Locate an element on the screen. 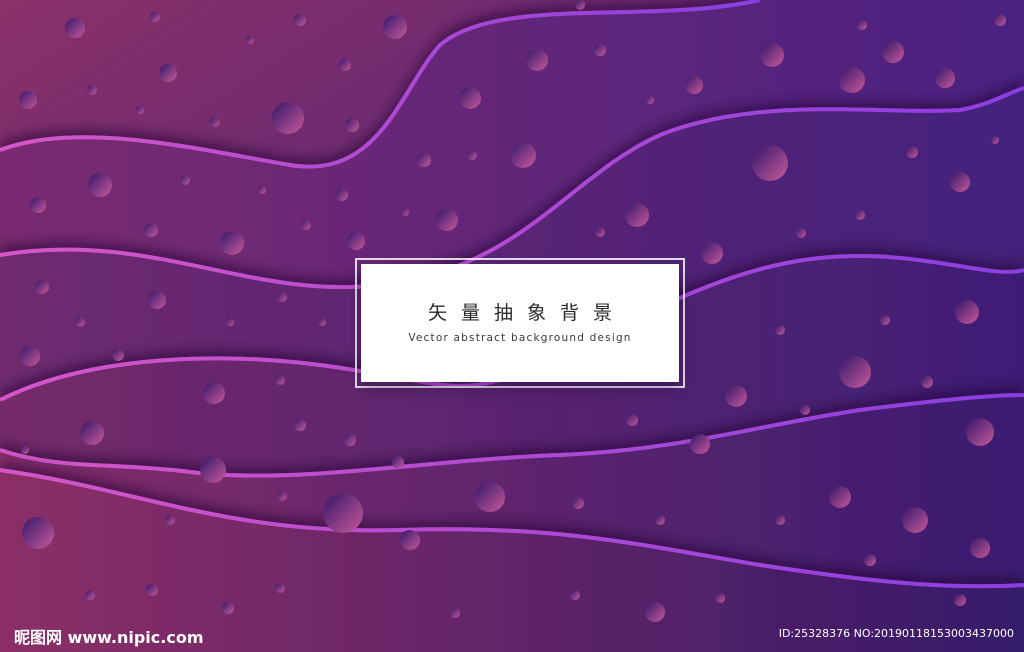  card-title: 矢量抽象背景 is located at coordinates (526, 313).